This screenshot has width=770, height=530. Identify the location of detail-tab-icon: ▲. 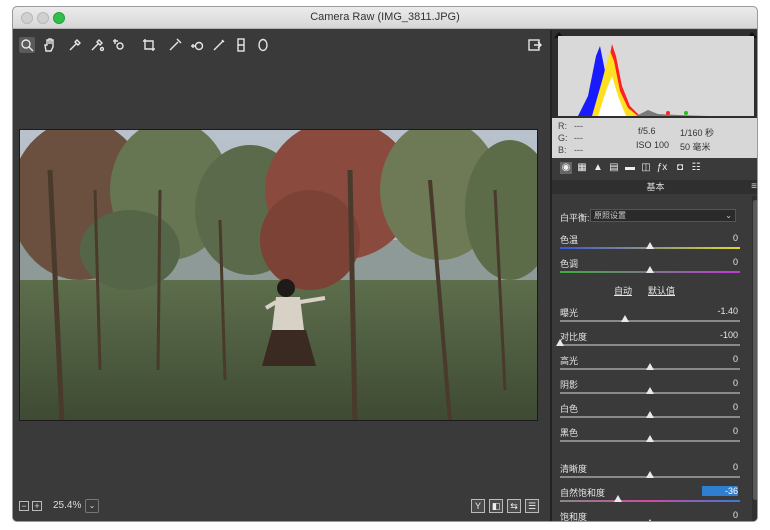
(598, 168).